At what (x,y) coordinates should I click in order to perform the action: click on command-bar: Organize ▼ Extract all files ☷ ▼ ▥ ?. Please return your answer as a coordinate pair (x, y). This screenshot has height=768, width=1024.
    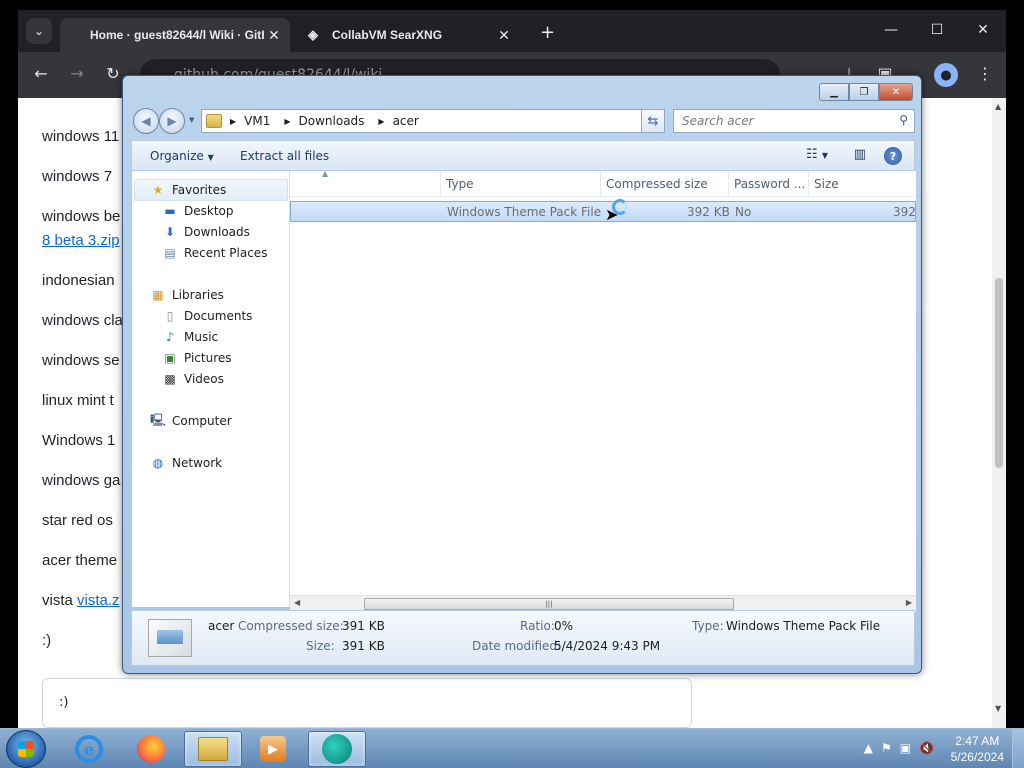
    Looking at the image, I should click on (523, 155).